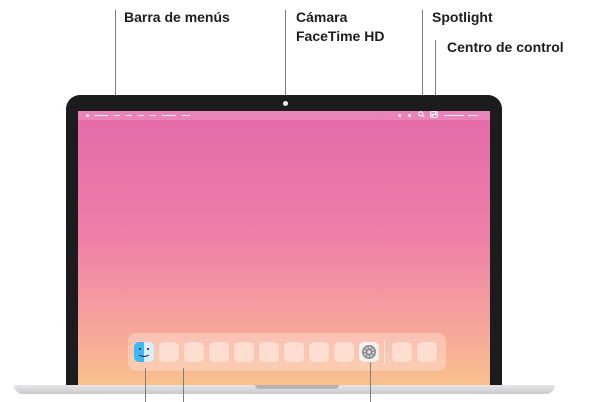 Image resolution: width=589 pixels, height=402 pixels. What do you see at coordinates (427, 352) in the screenshot?
I see `dock-trash-icon` at bounding box center [427, 352].